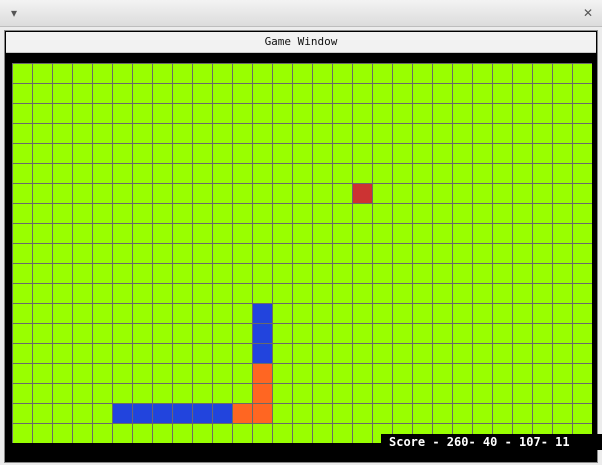 Image resolution: width=602 pixels, height=465 pixels. What do you see at coordinates (588, 13) in the screenshot?
I see `close-icon: ✕` at bounding box center [588, 13].